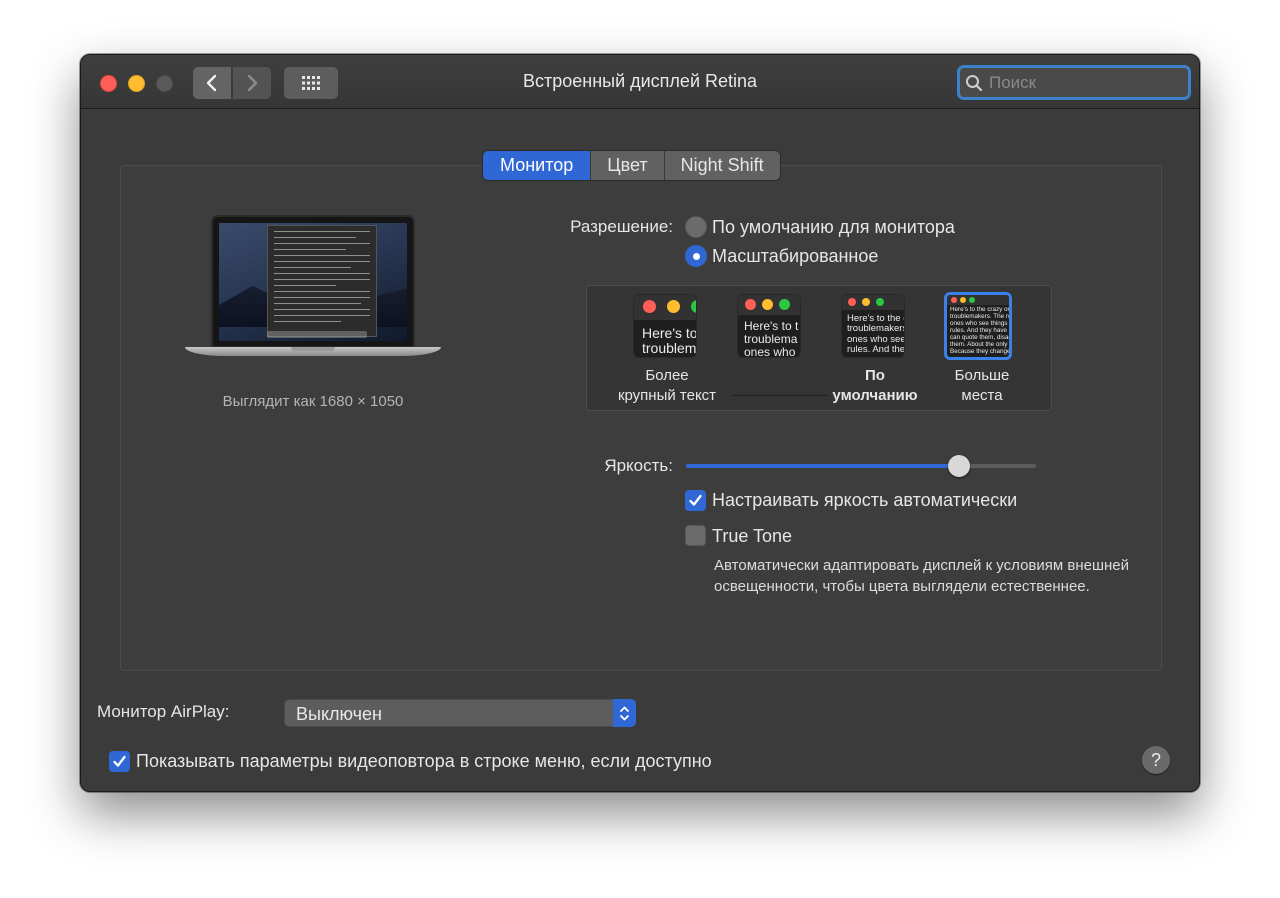 Image resolution: width=1280 pixels, height=898 pixels. Describe the element at coordinates (638, 465) in the screenshot. I see `brightness-label: Яркость:` at that location.